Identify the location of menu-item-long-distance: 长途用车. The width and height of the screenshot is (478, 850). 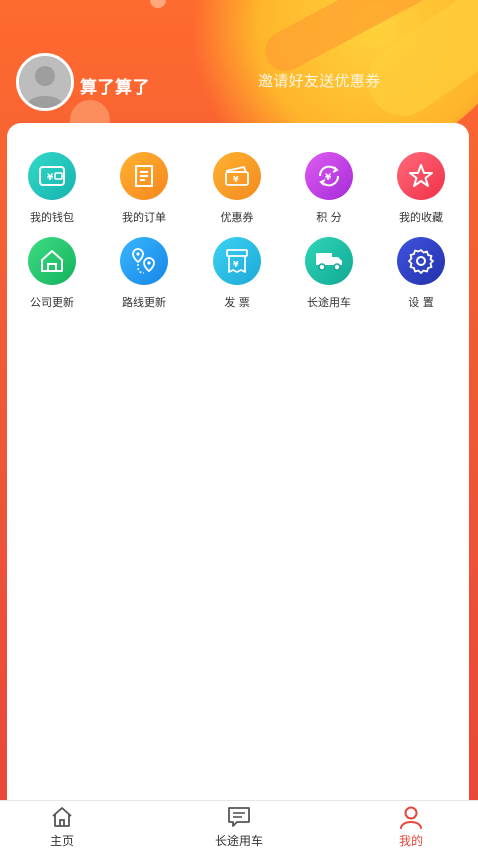
(329, 277).